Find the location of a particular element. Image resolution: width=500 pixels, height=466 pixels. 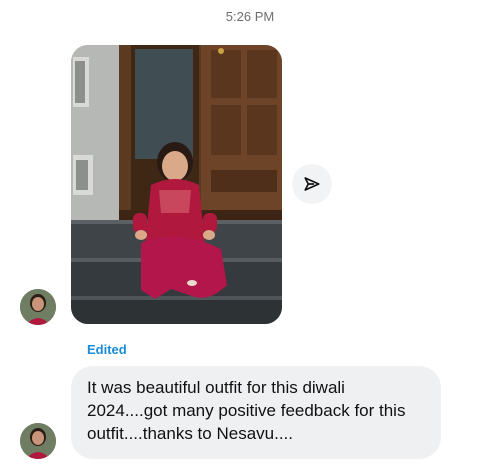

edited-label: Edited is located at coordinates (107, 349).